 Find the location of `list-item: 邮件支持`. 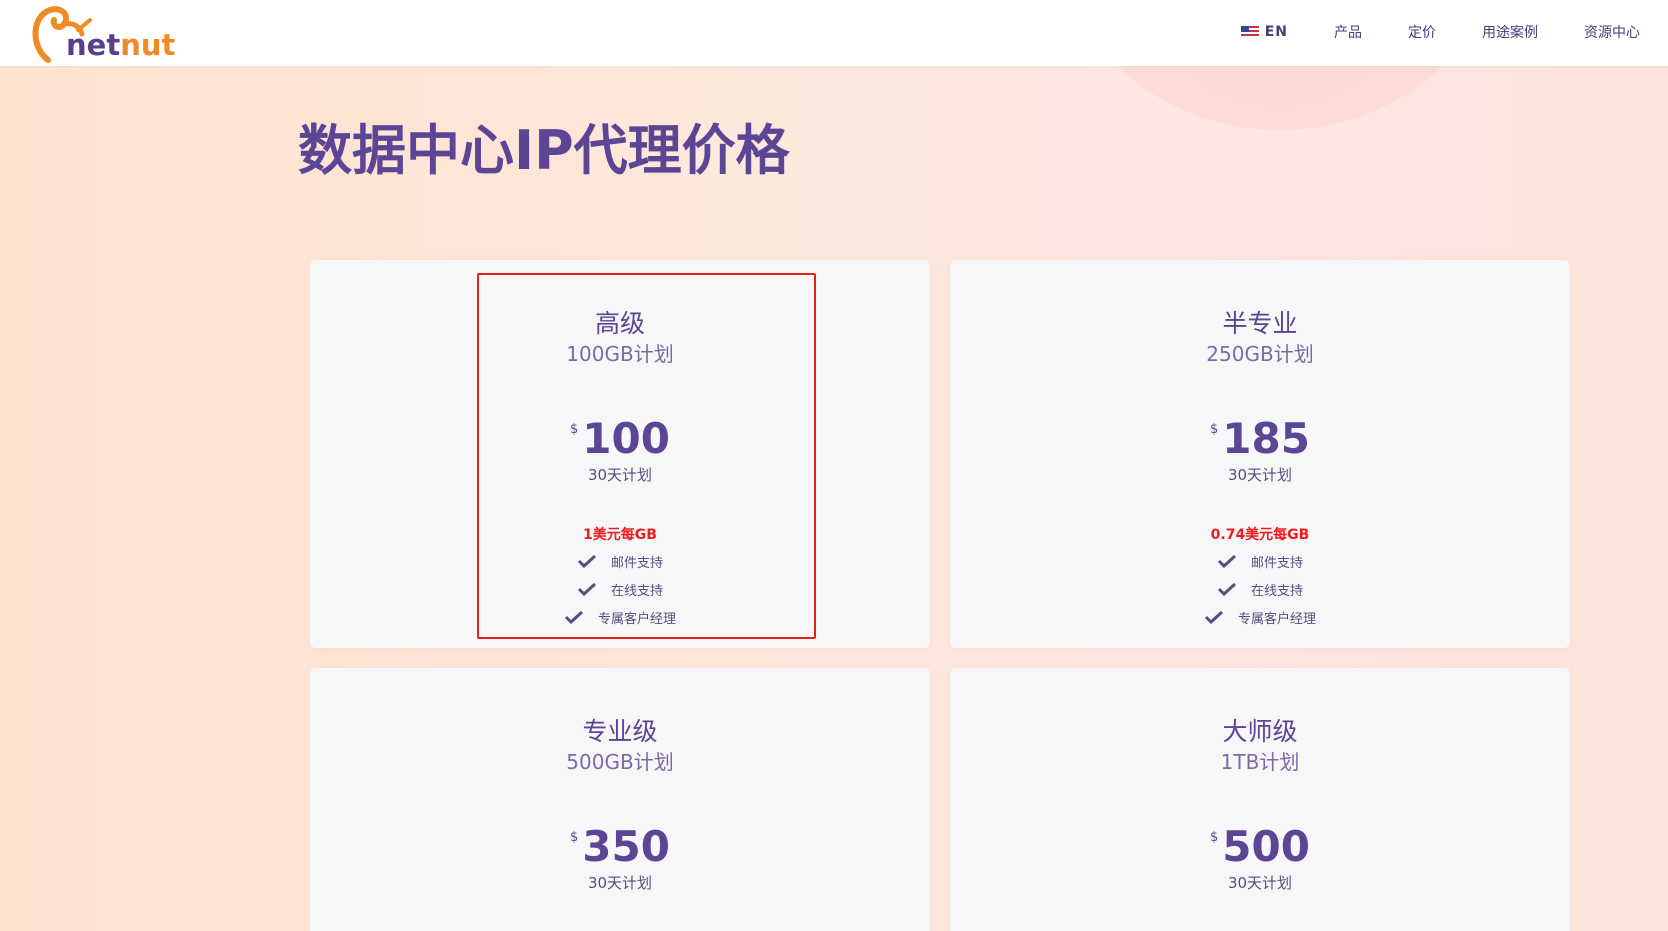

list-item: 邮件支持 is located at coordinates (1260, 561).